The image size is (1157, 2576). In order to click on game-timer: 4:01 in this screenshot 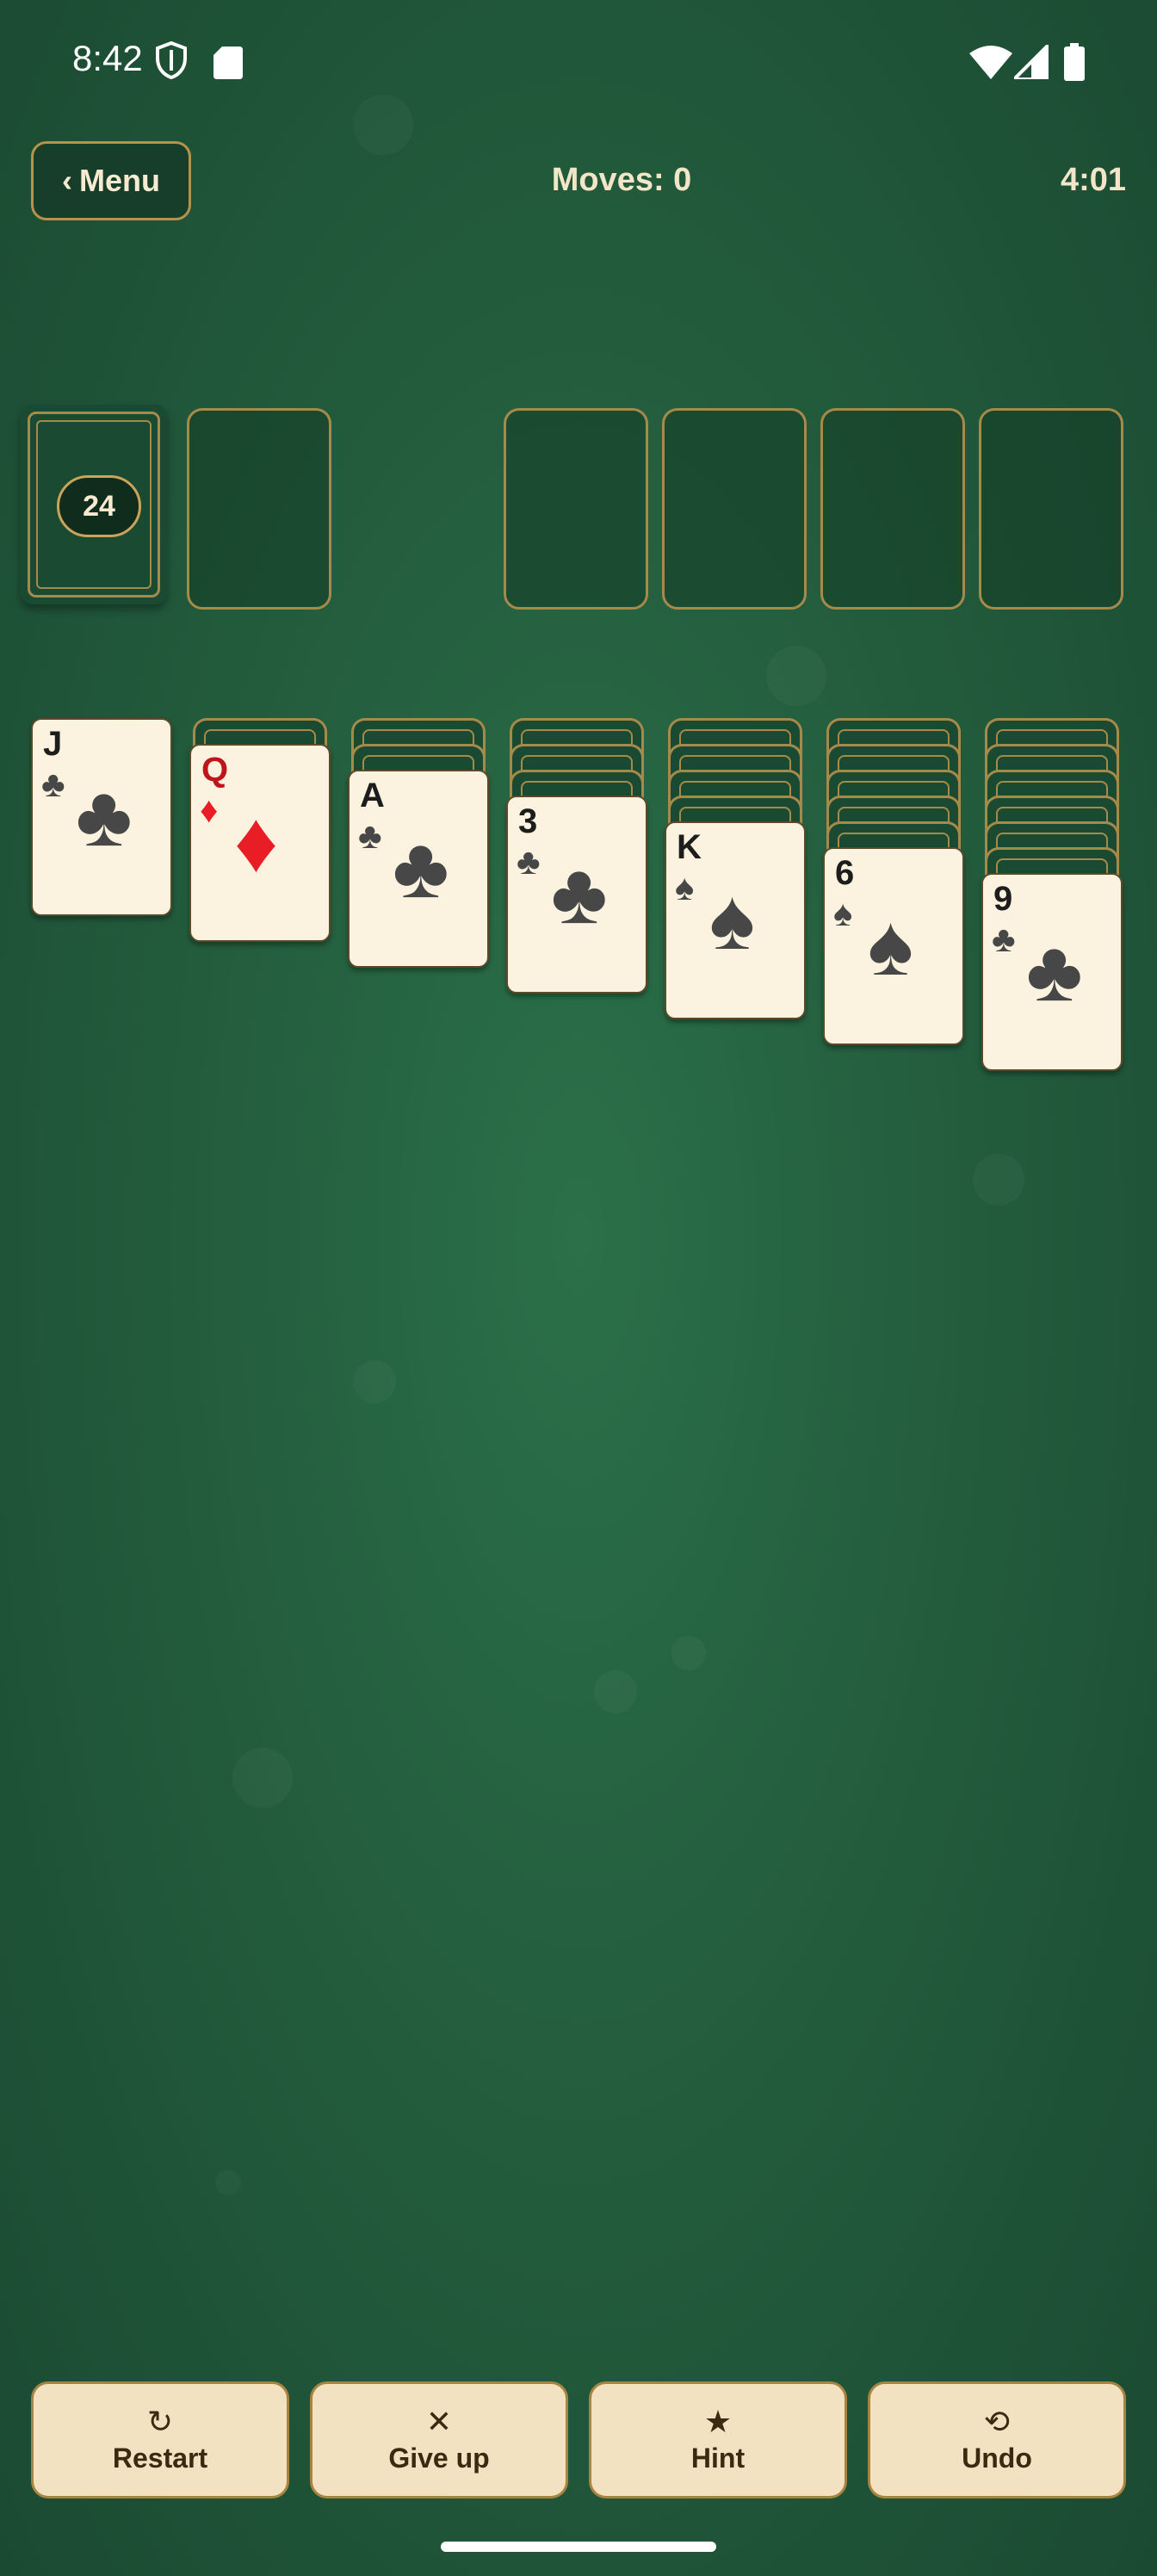, I will do `click(1093, 180)`.